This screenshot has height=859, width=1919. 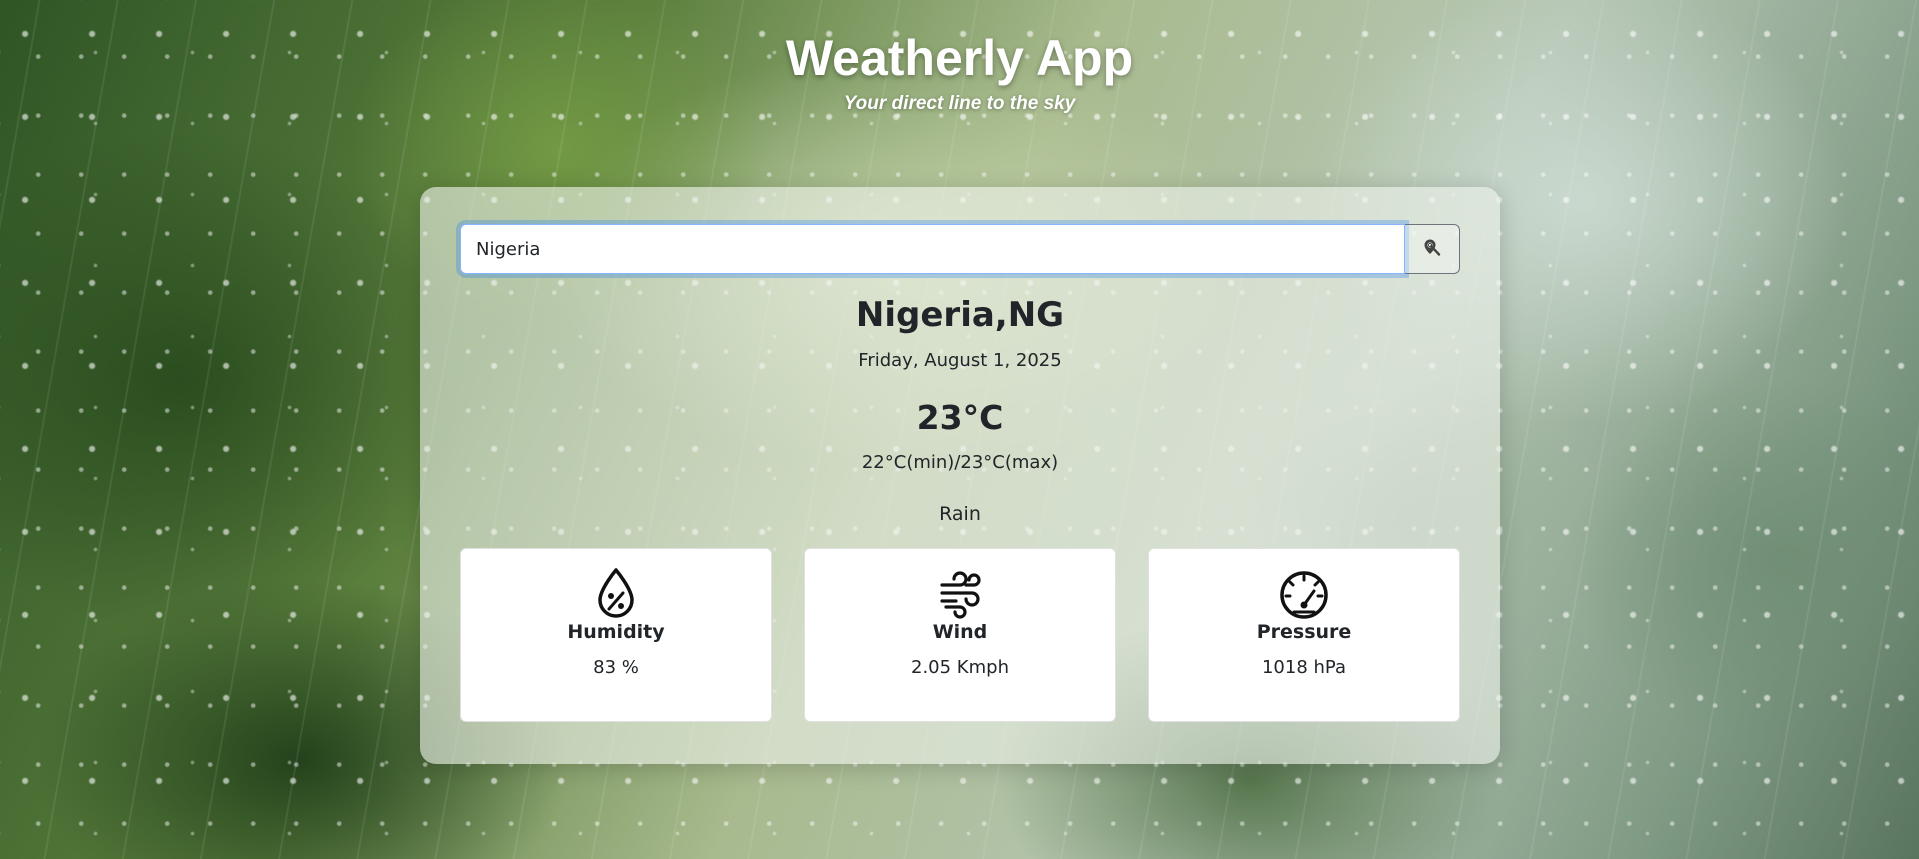 What do you see at coordinates (616, 593) in the screenshot?
I see `humidity-drop-icon` at bounding box center [616, 593].